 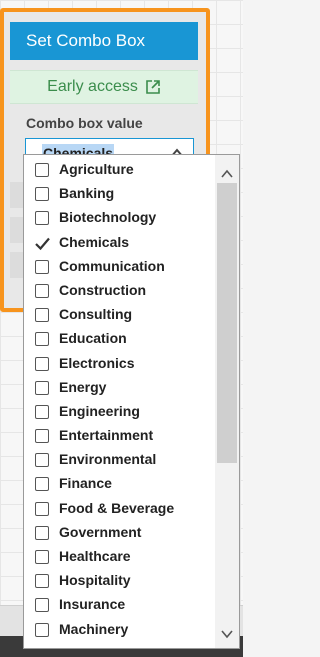 What do you see at coordinates (99, 410) in the screenshot?
I see `option-label: Engineering` at bounding box center [99, 410].